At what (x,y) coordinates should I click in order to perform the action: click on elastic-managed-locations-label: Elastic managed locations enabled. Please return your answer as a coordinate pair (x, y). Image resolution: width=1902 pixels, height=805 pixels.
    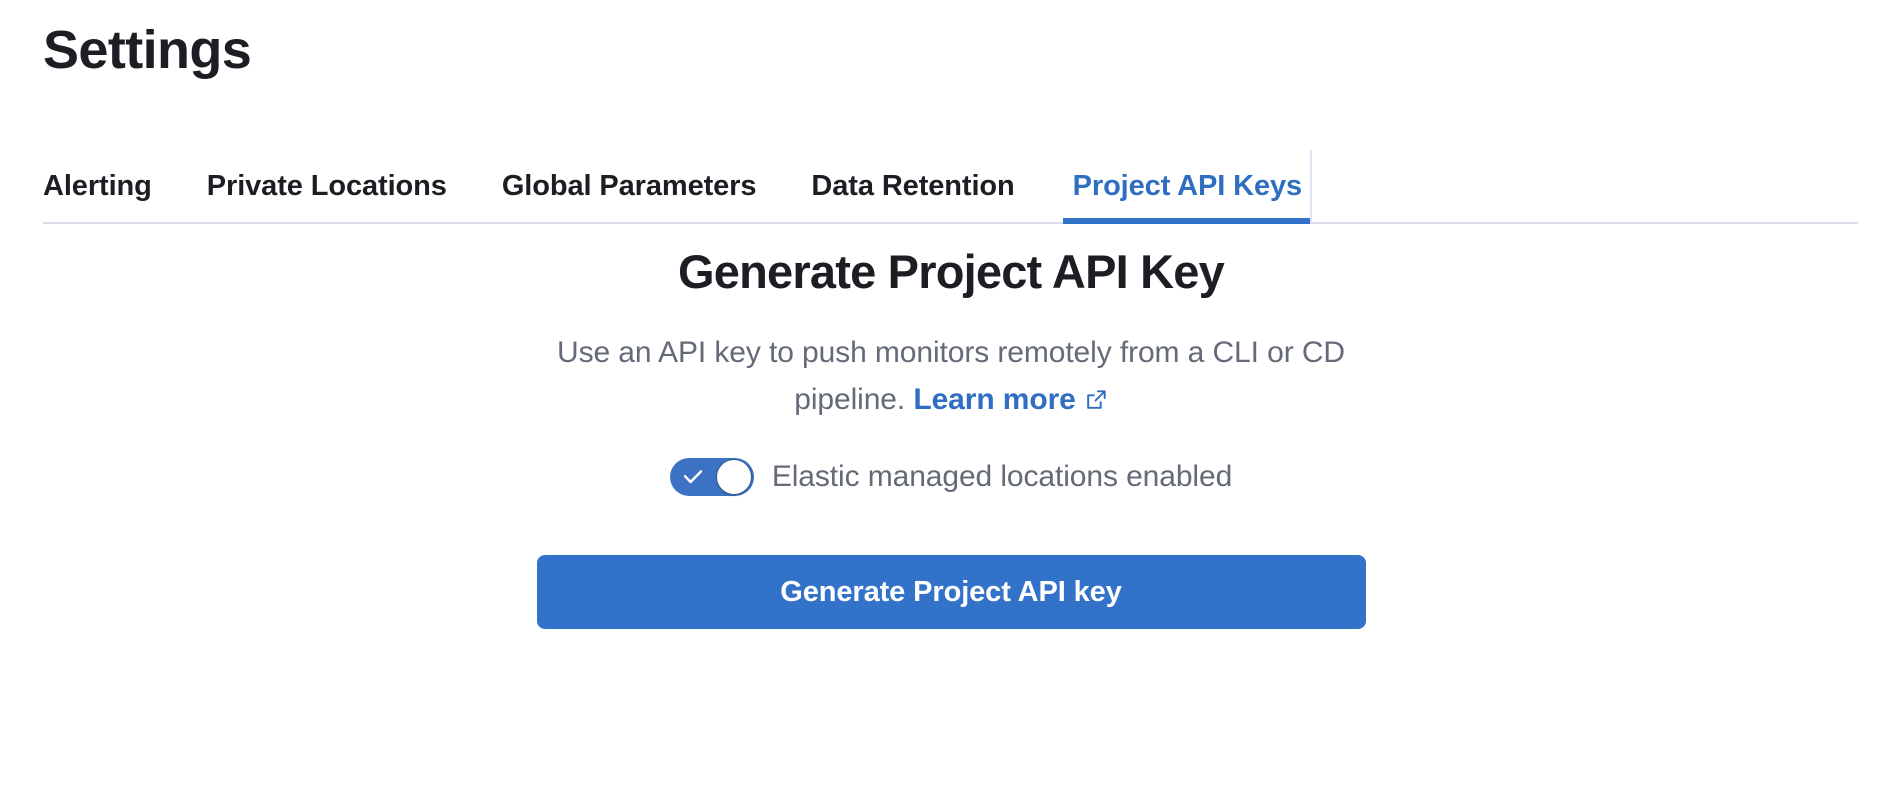
    Looking at the image, I should click on (1002, 477).